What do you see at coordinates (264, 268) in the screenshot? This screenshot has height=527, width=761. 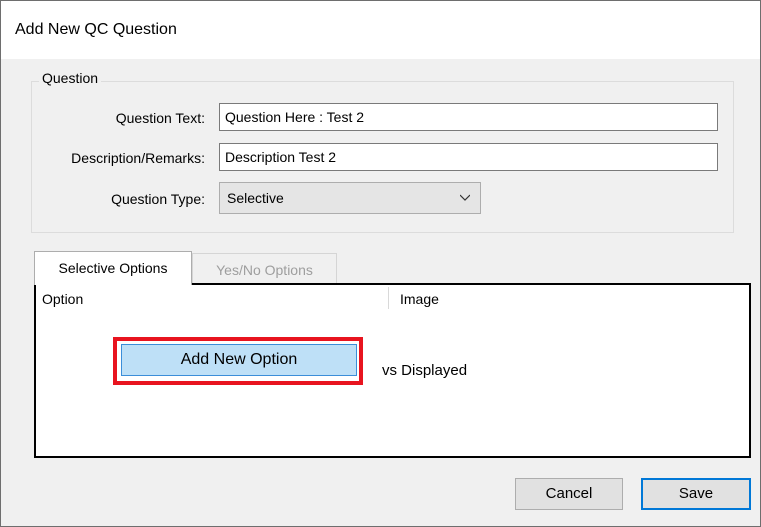 I see `tab-yes-no-options: Yes/No Options` at bounding box center [264, 268].